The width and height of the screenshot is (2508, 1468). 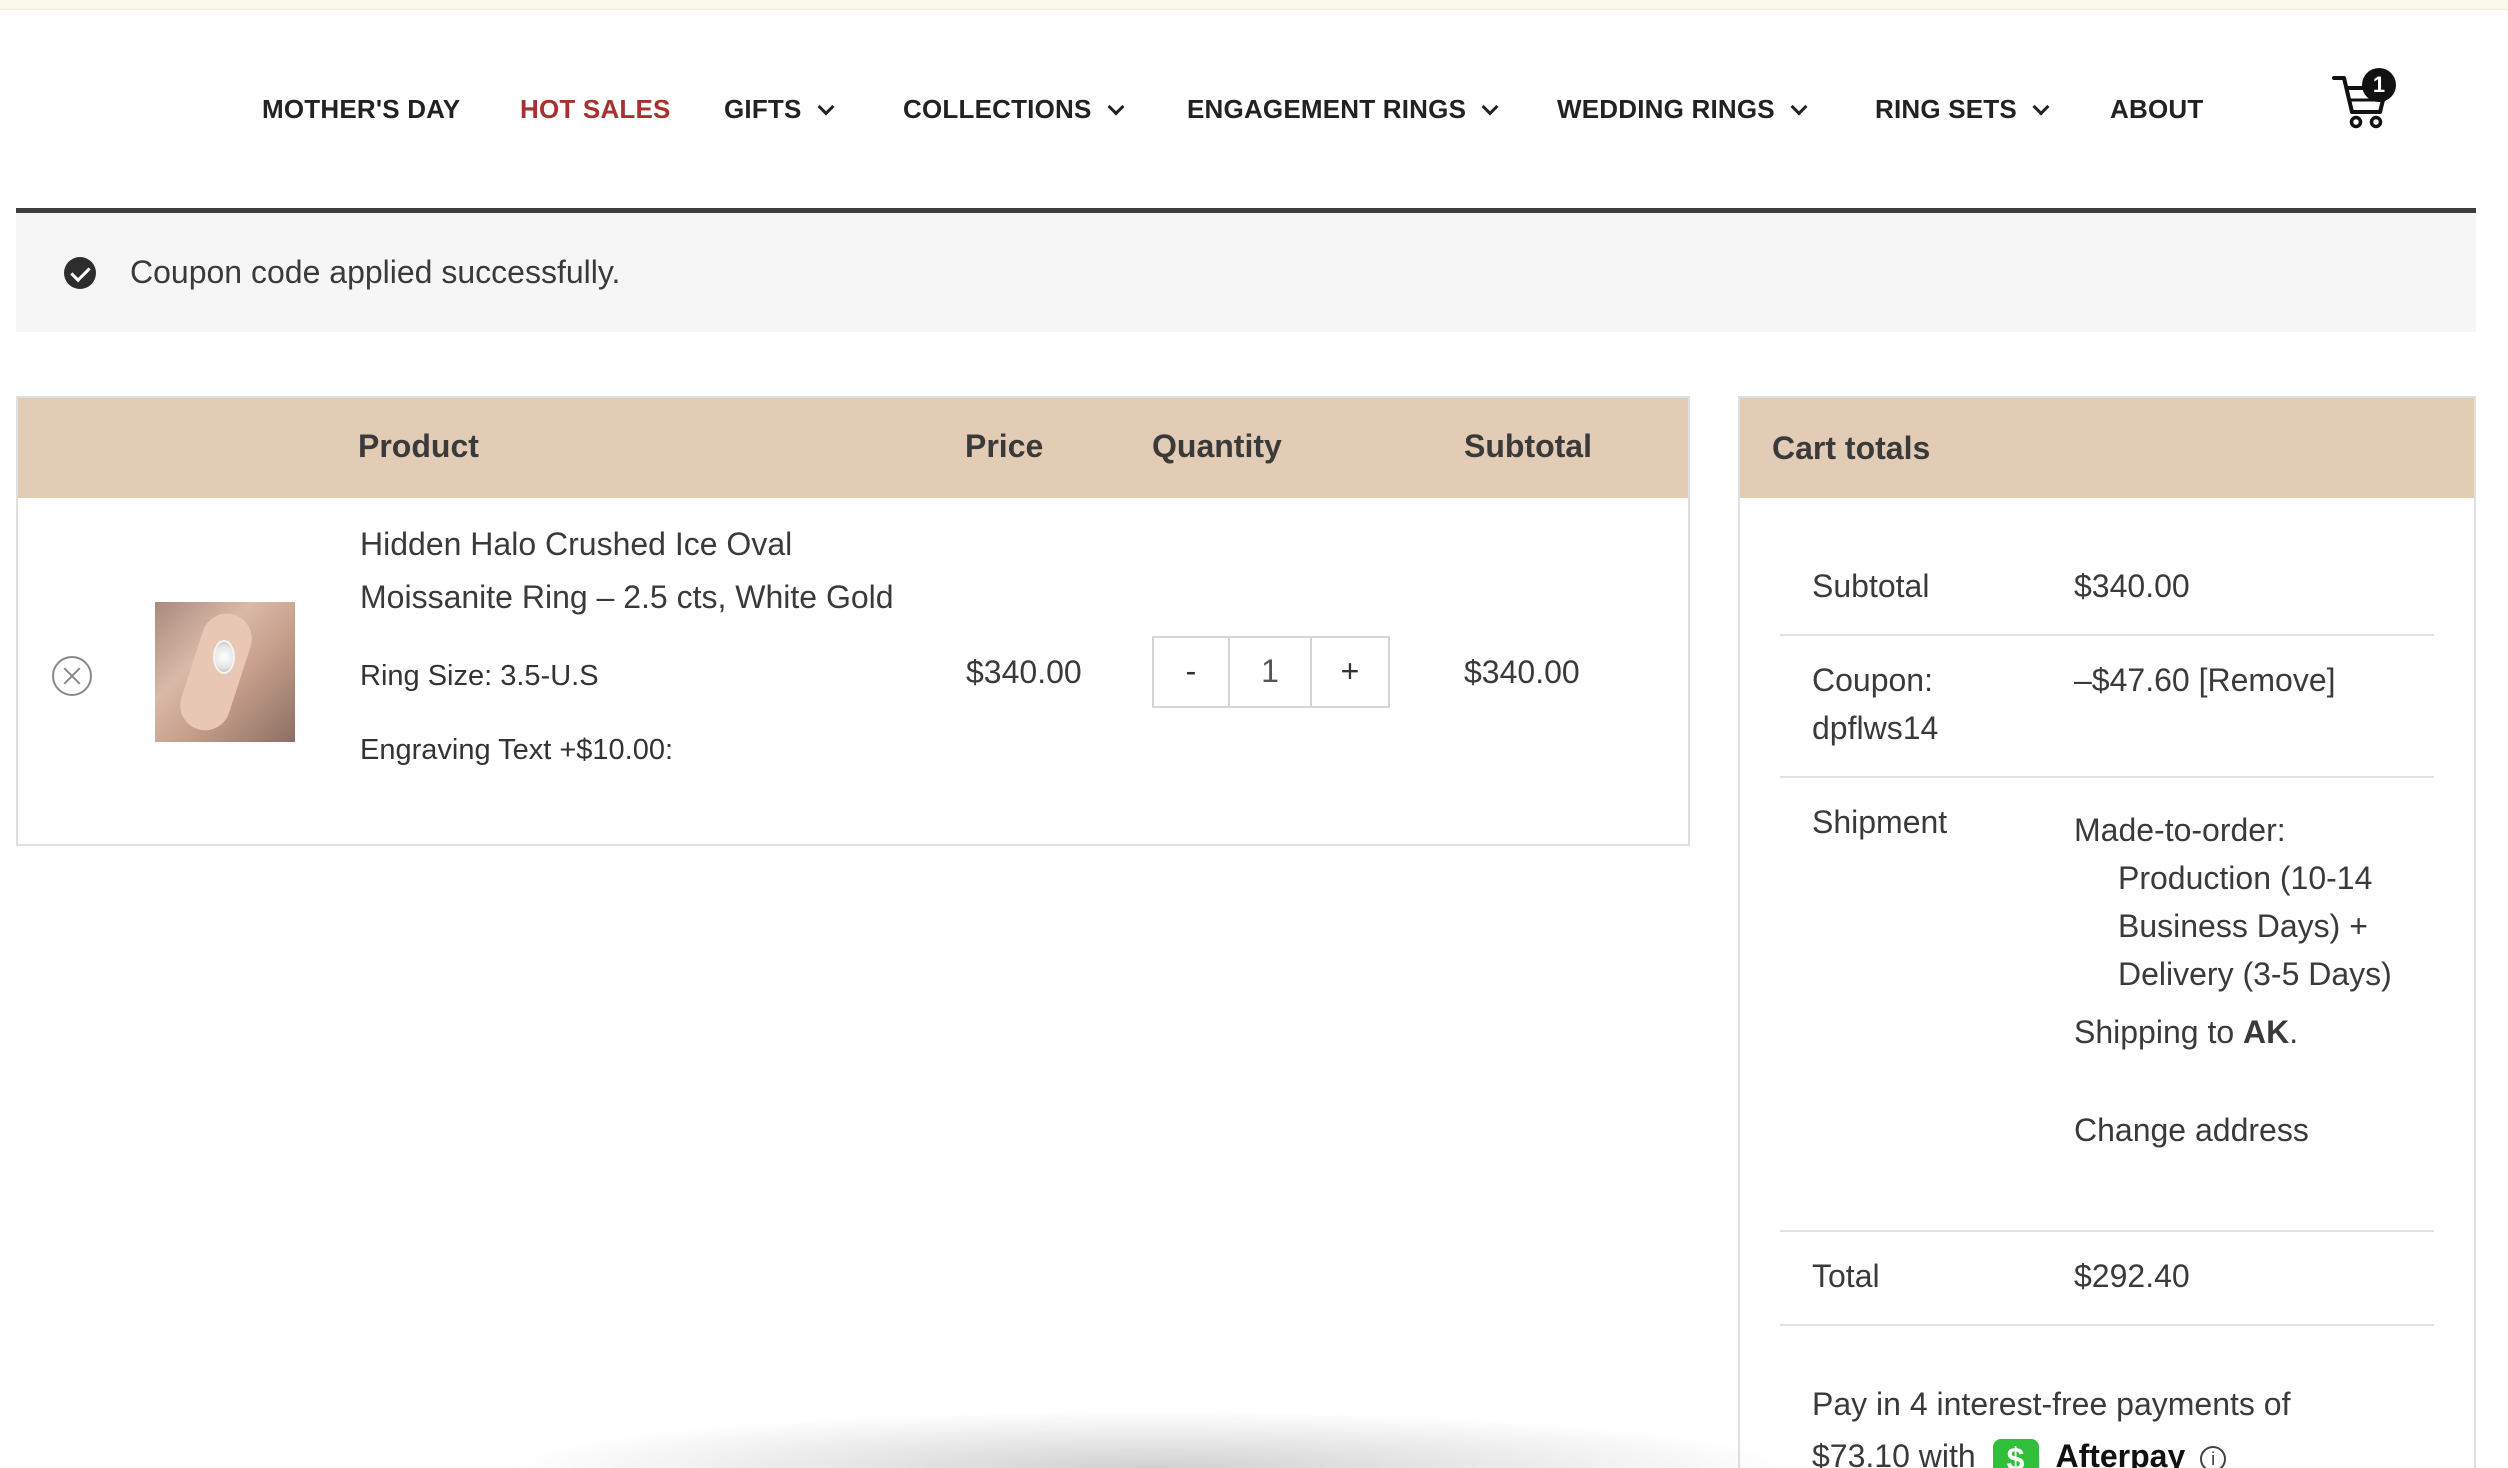 I want to click on shipping-region: AK, so click(x=2266, y=1032).